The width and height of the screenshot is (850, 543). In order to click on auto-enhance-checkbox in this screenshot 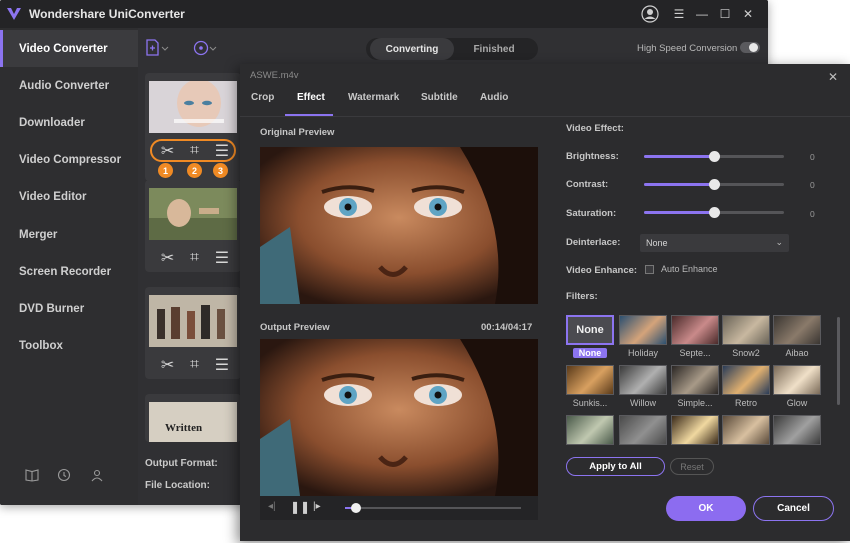, I will do `click(649, 269)`.